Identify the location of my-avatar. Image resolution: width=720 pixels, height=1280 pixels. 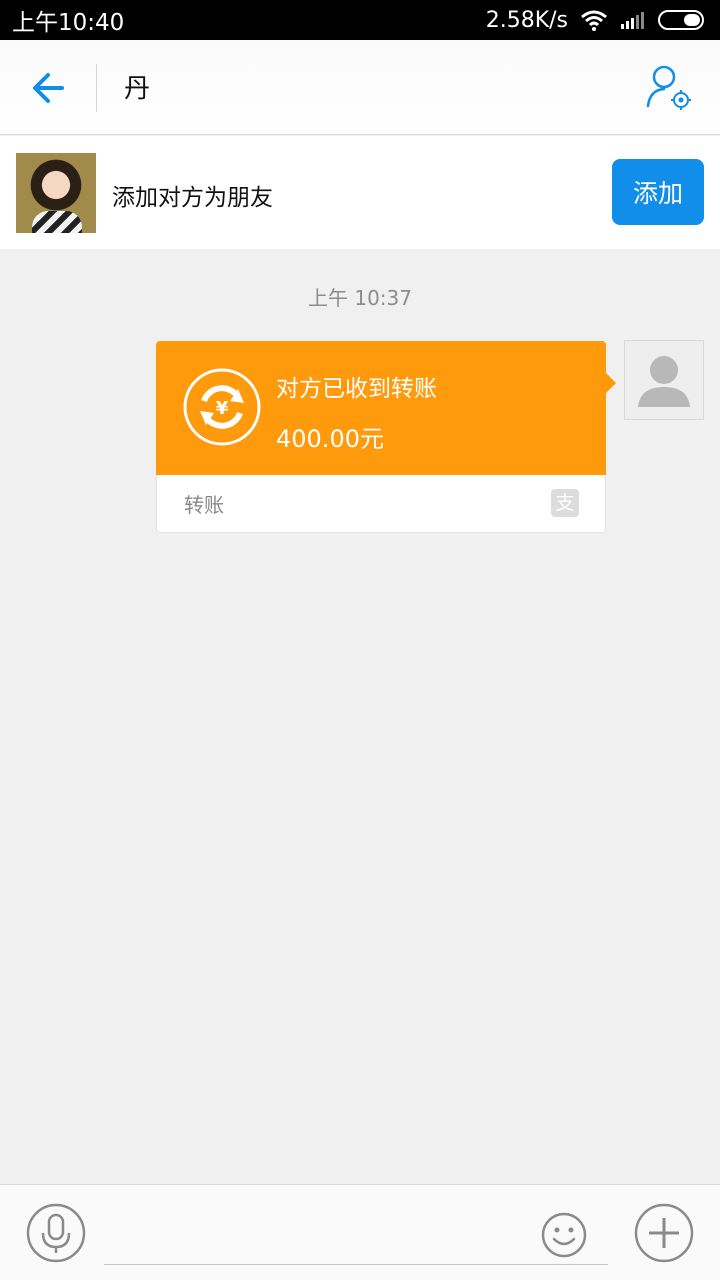
(664, 380).